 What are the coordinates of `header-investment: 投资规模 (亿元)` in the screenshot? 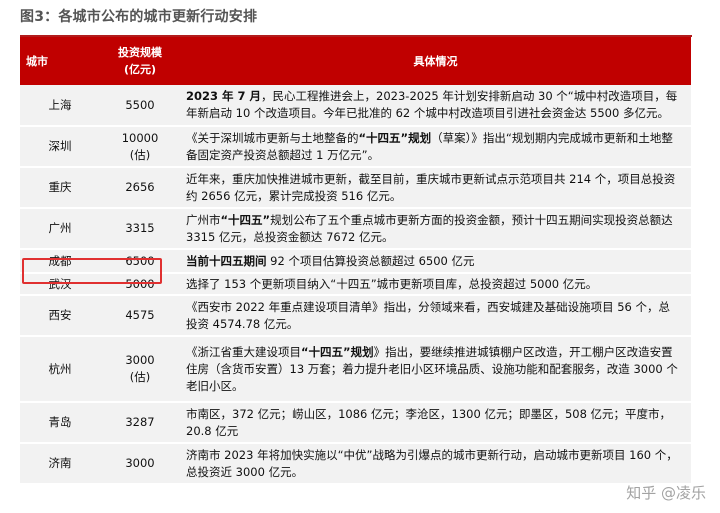 It's located at (140, 61).